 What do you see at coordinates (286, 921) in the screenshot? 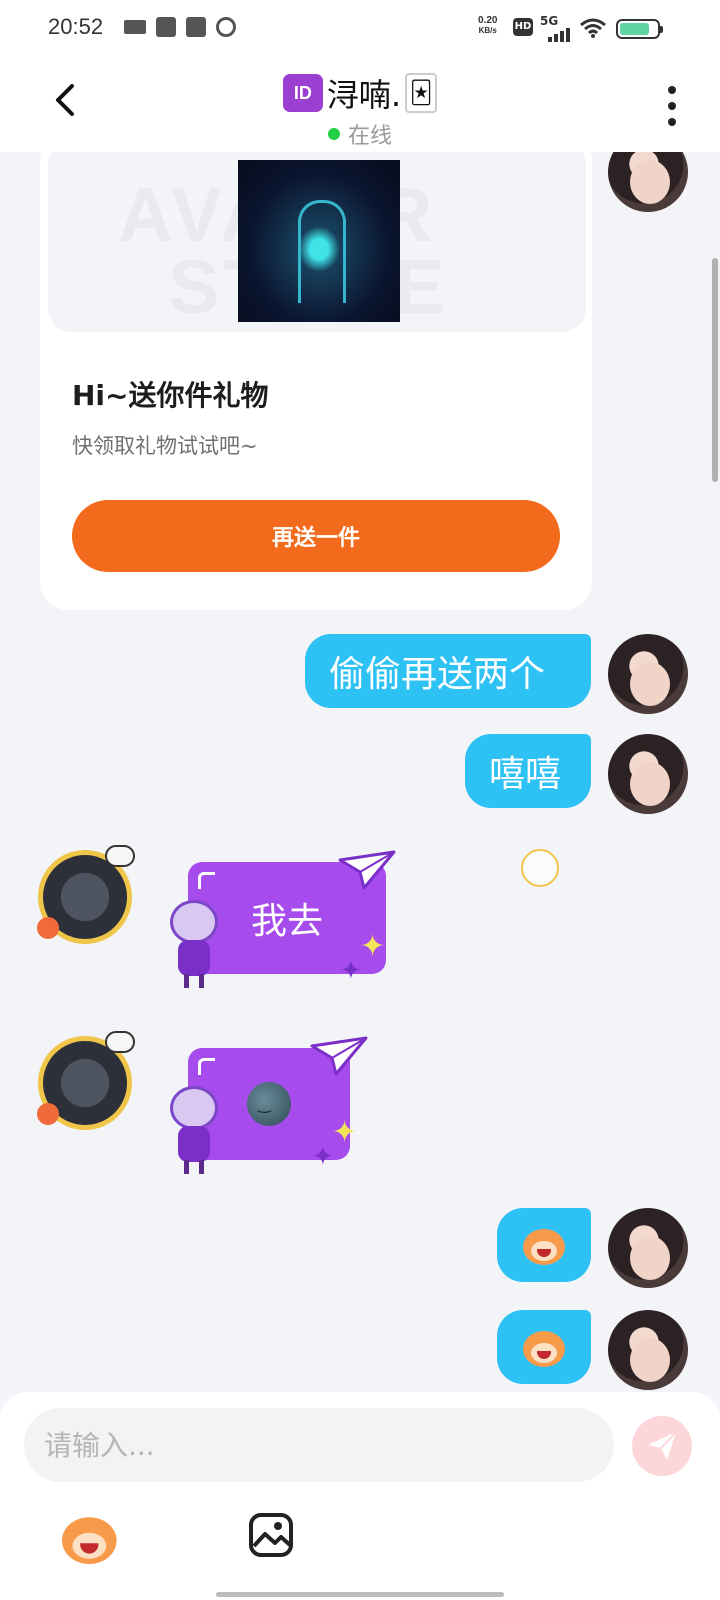
I see `message-text: 我去` at bounding box center [286, 921].